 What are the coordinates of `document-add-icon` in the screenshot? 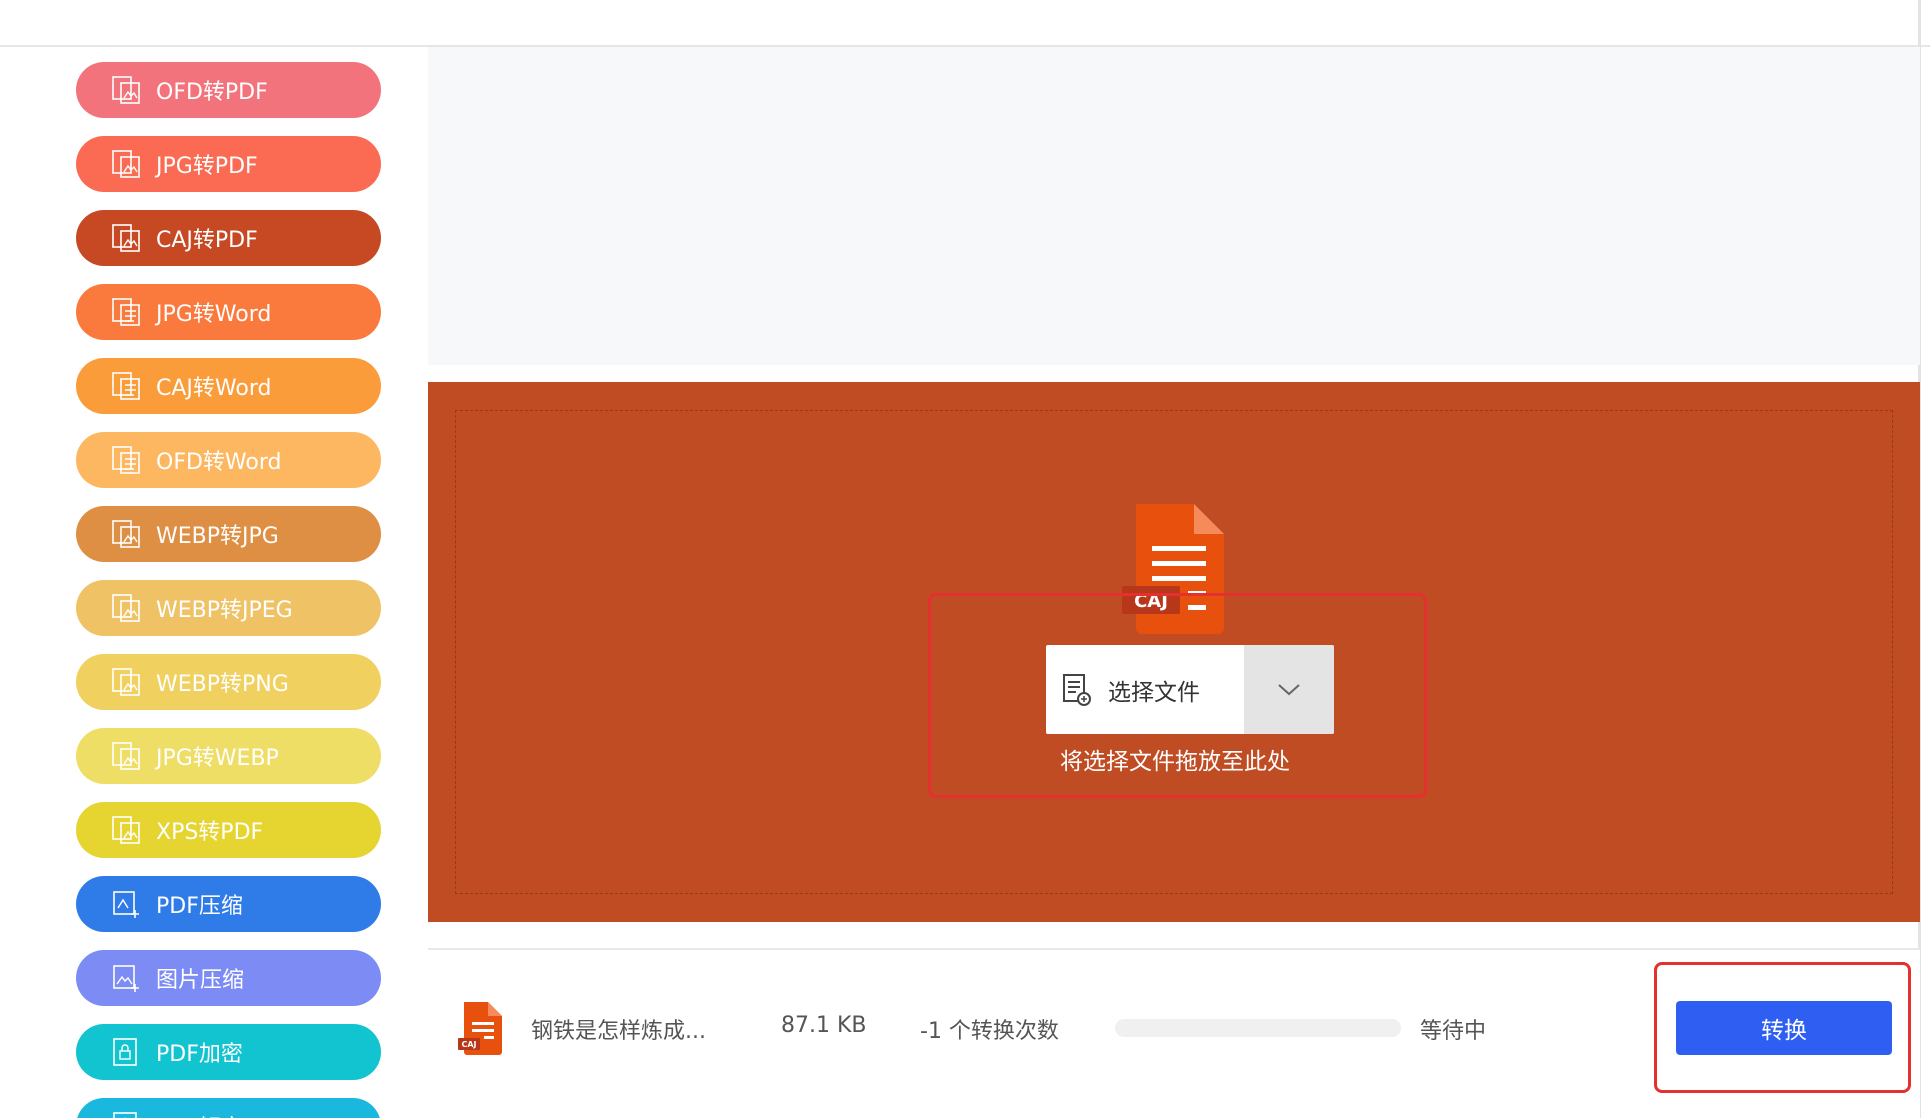 It's located at (1077, 689).